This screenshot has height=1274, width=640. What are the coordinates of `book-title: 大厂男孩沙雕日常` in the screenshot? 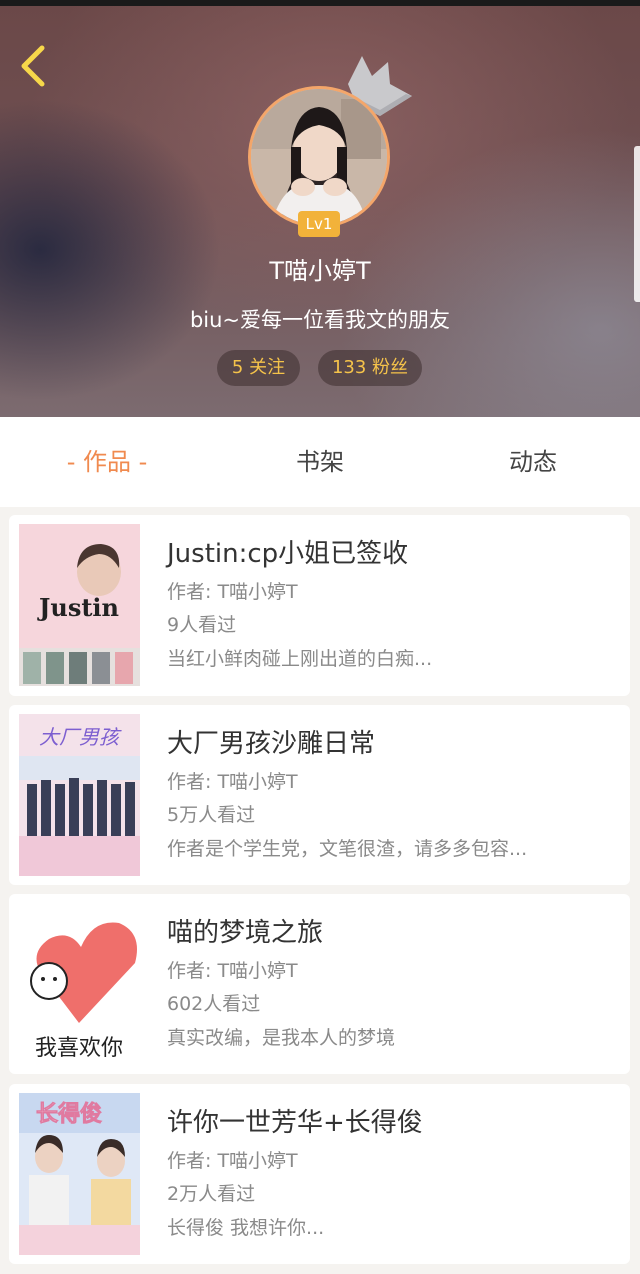 It's located at (271, 744).